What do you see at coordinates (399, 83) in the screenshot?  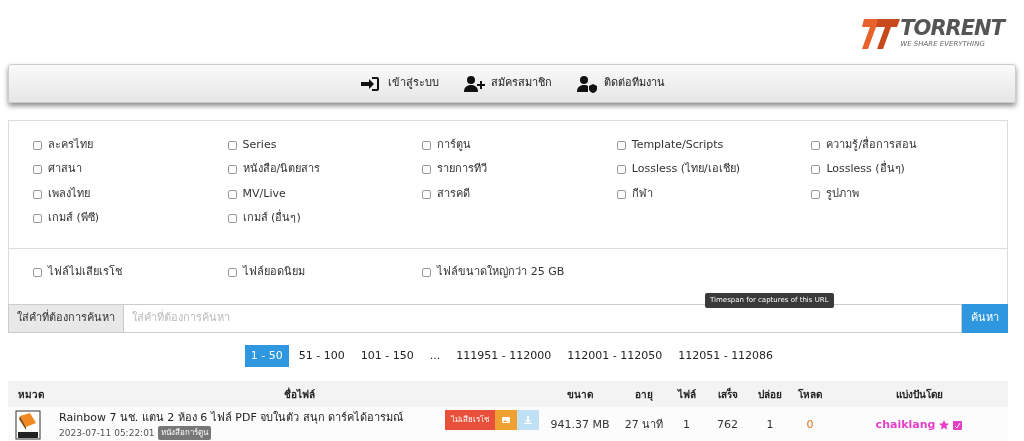 I see `nav-link: เข้าสู่ระบบ` at bounding box center [399, 83].